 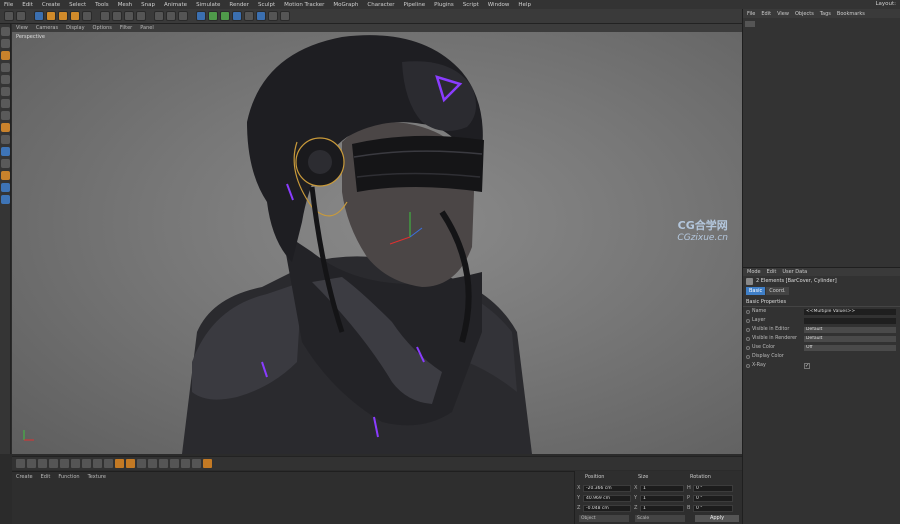 What do you see at coordinates (51, 16) in the screenshot?
I see `move-icon` at bounding box center [51, 16].